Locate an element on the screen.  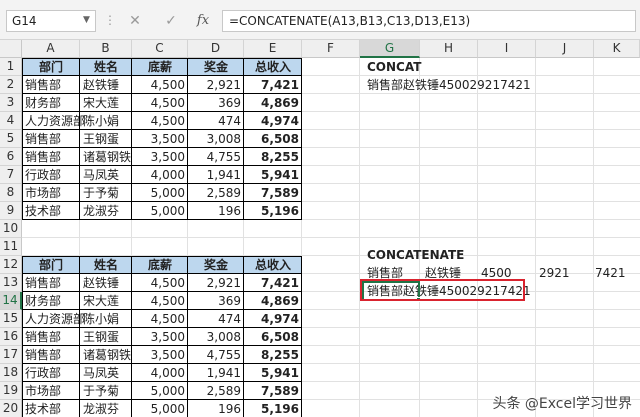
row-header-19: 19 is located at coordinates (11, 391).